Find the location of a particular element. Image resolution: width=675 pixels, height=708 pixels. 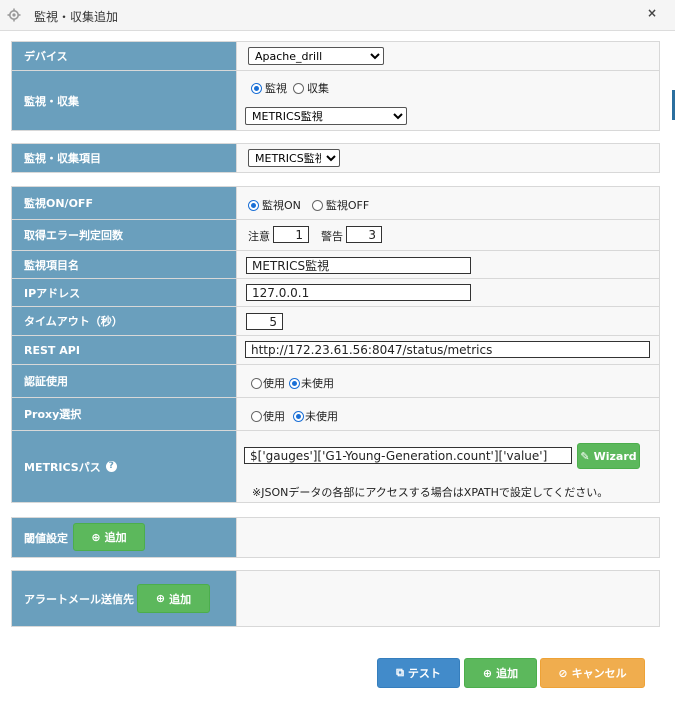

monitor-item-row: 監視・収集項目 METRICS監視 is located at coordinates (335, 158).